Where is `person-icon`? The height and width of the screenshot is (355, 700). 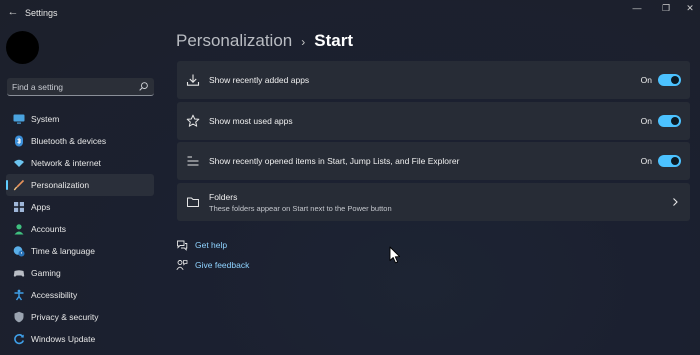 person-icon is located at coordinates (19, 229).